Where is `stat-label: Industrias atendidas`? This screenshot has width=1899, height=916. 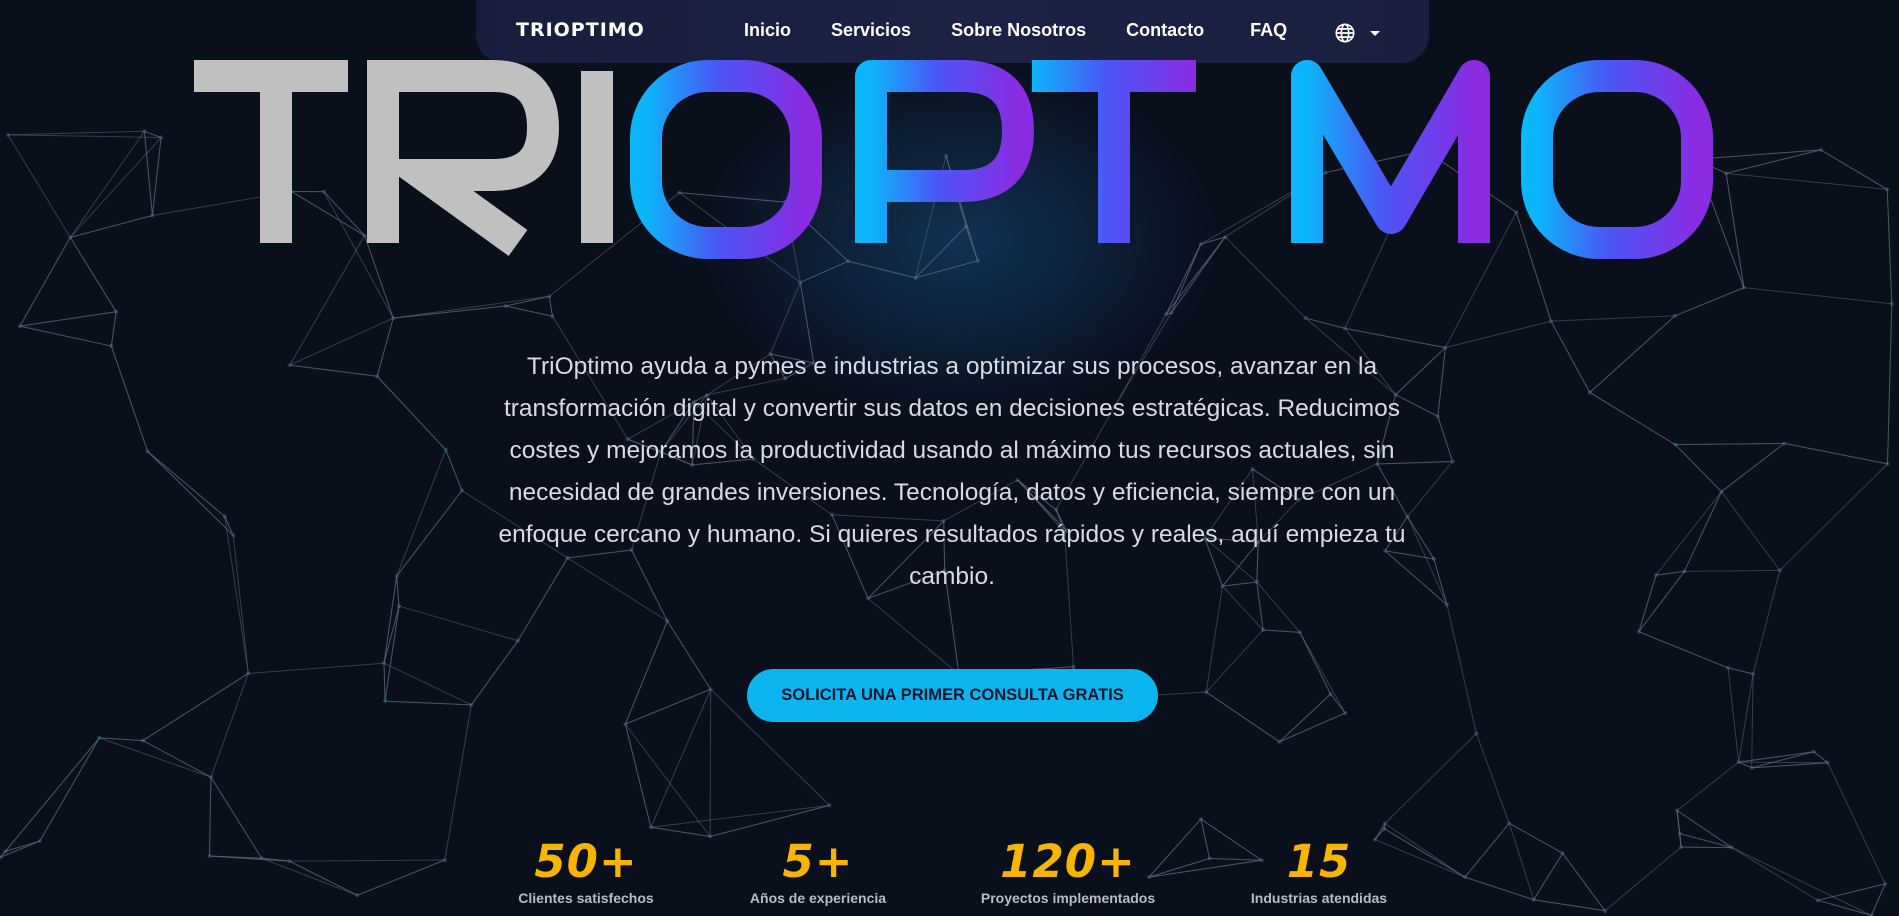 stat-label: Industrias atendidas is located at coordinates (1319, 898).